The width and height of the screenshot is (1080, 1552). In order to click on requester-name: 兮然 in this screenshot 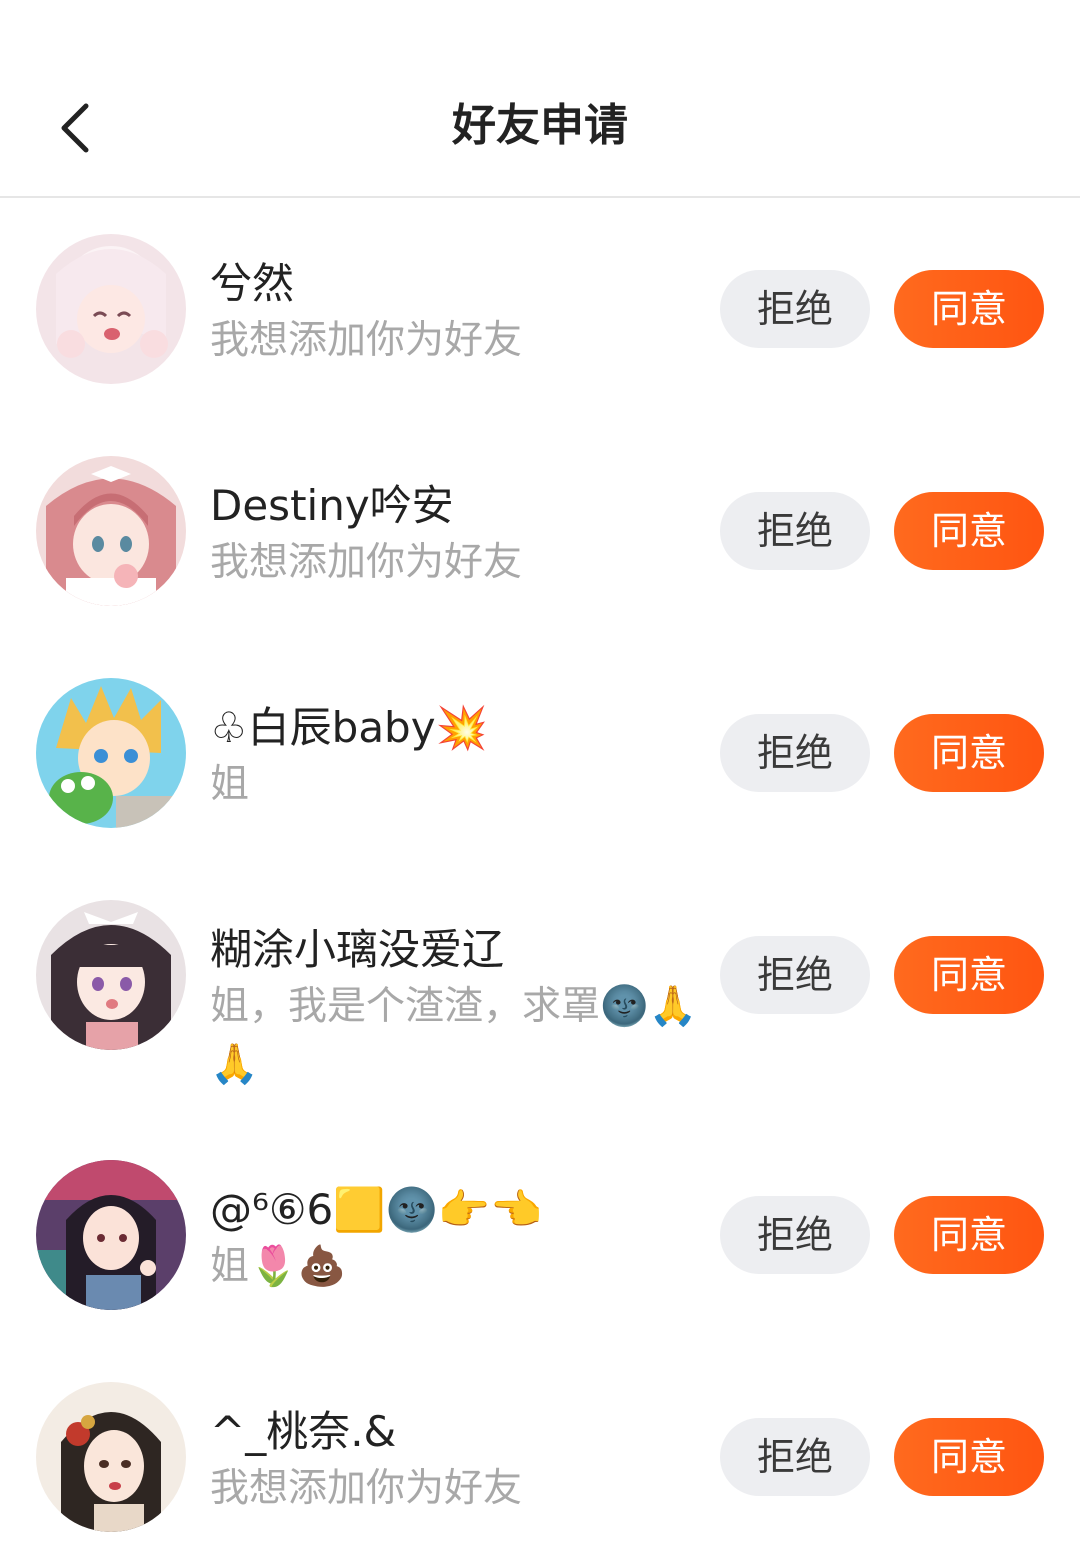, I will do `click(252, 283)`.